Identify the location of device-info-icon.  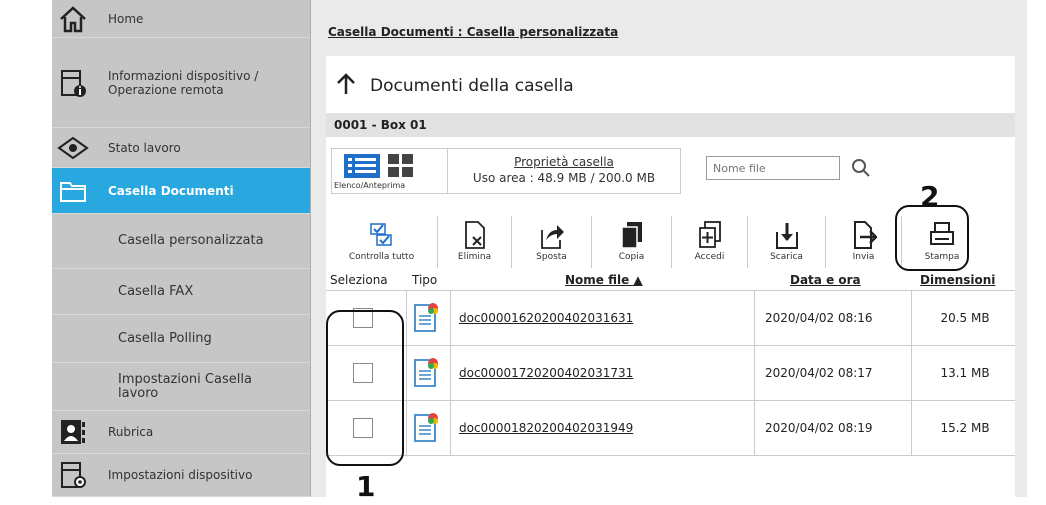
(73, 83).